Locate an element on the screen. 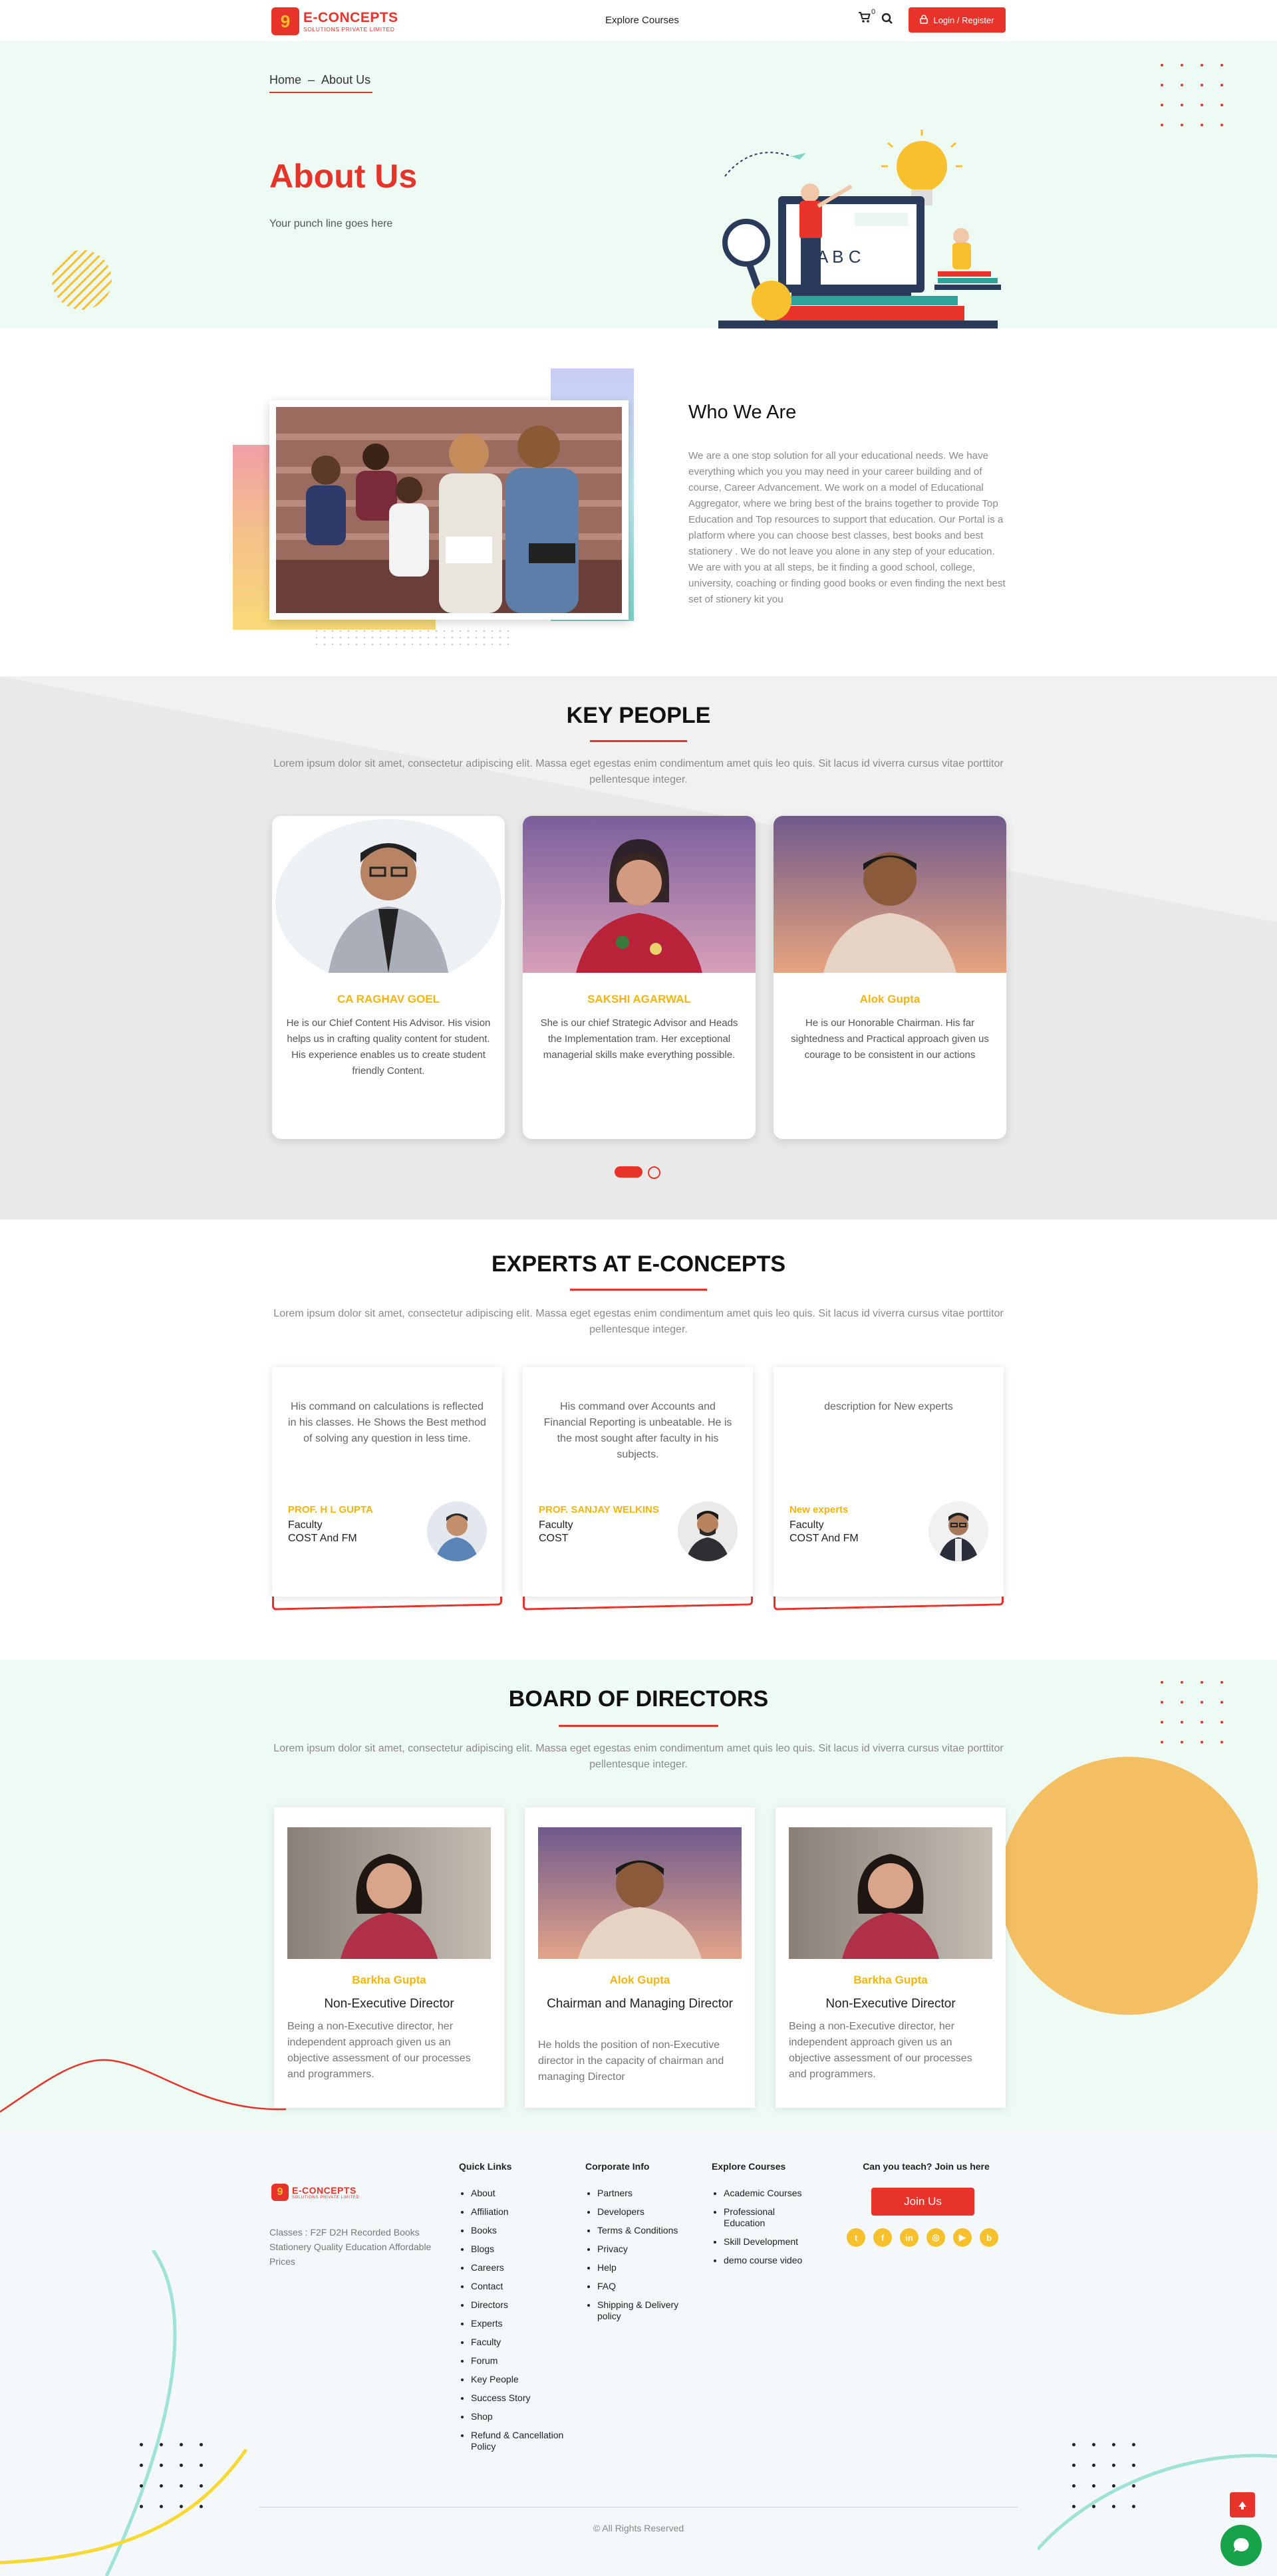 The height and width of the screenshot is (2576, 1277). footer-logo: 9 E-CONCEPTS SOLUTIONS PRIVATE LIMITED is located at coordinates (315, 2192).